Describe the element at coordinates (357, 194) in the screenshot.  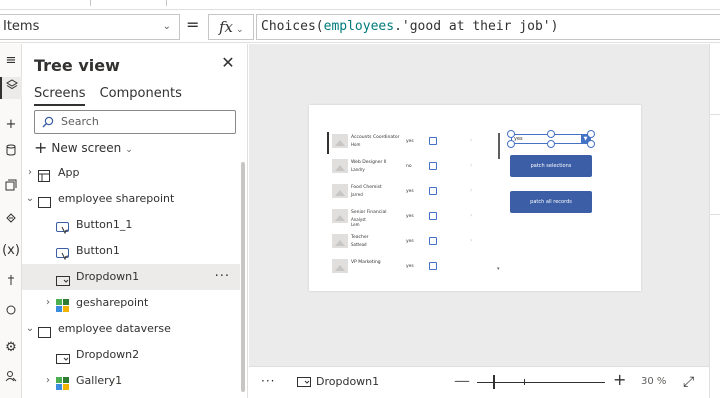
I see `gallery-item-subtitle: Jarred` at that location.